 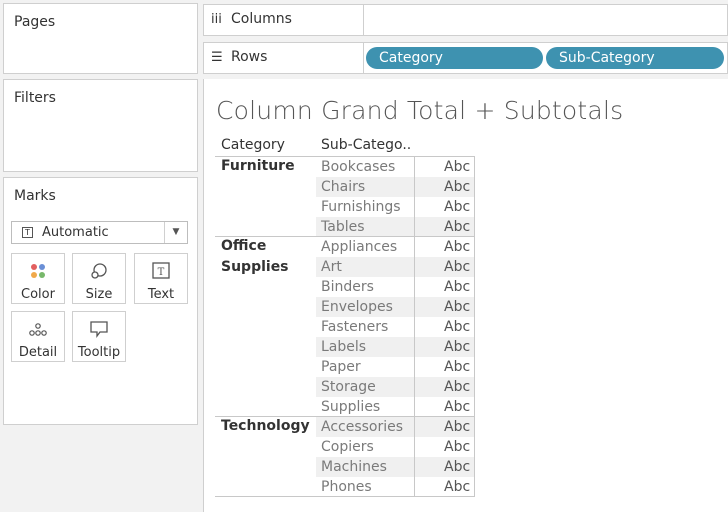 What do you see at coordinates (341, 367) in the screenshot?
I see `sub-category-cell: Paper` at bounding box center [341, 367].